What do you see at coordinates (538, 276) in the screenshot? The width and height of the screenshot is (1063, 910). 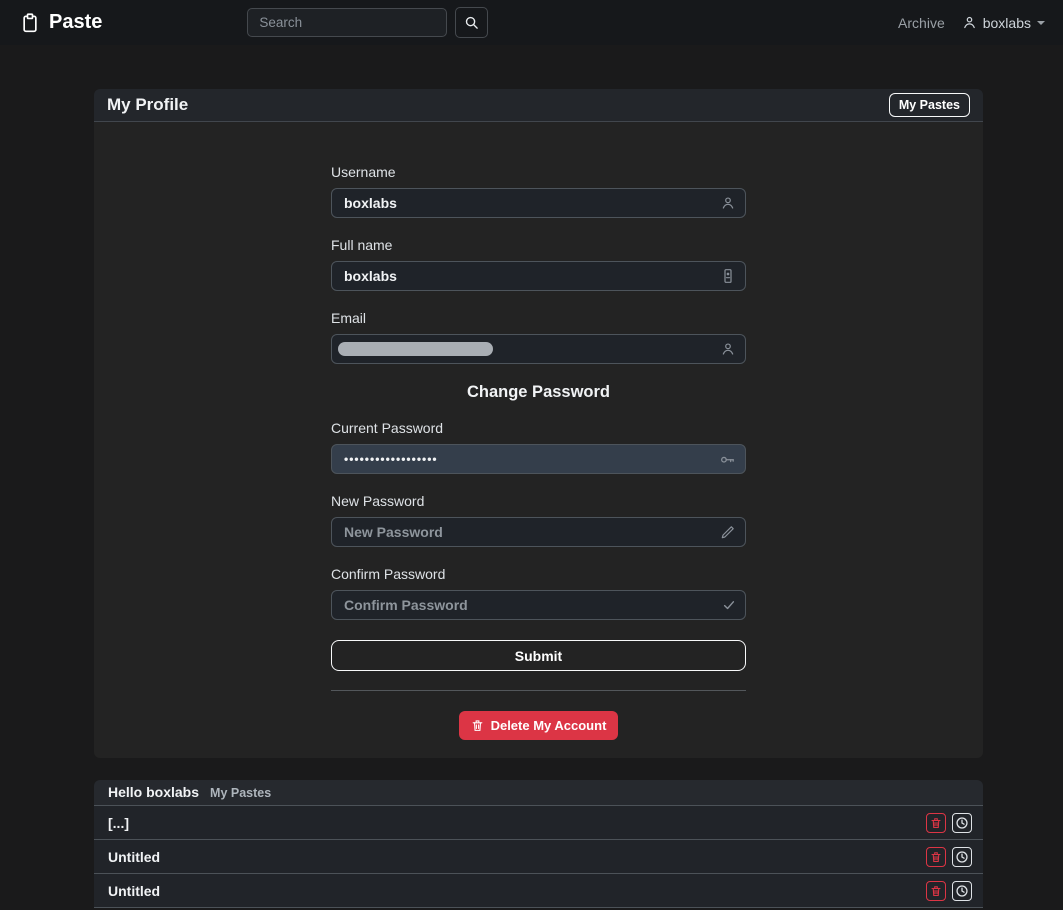 I see `fullname-input` at bounding box center [538, 276].